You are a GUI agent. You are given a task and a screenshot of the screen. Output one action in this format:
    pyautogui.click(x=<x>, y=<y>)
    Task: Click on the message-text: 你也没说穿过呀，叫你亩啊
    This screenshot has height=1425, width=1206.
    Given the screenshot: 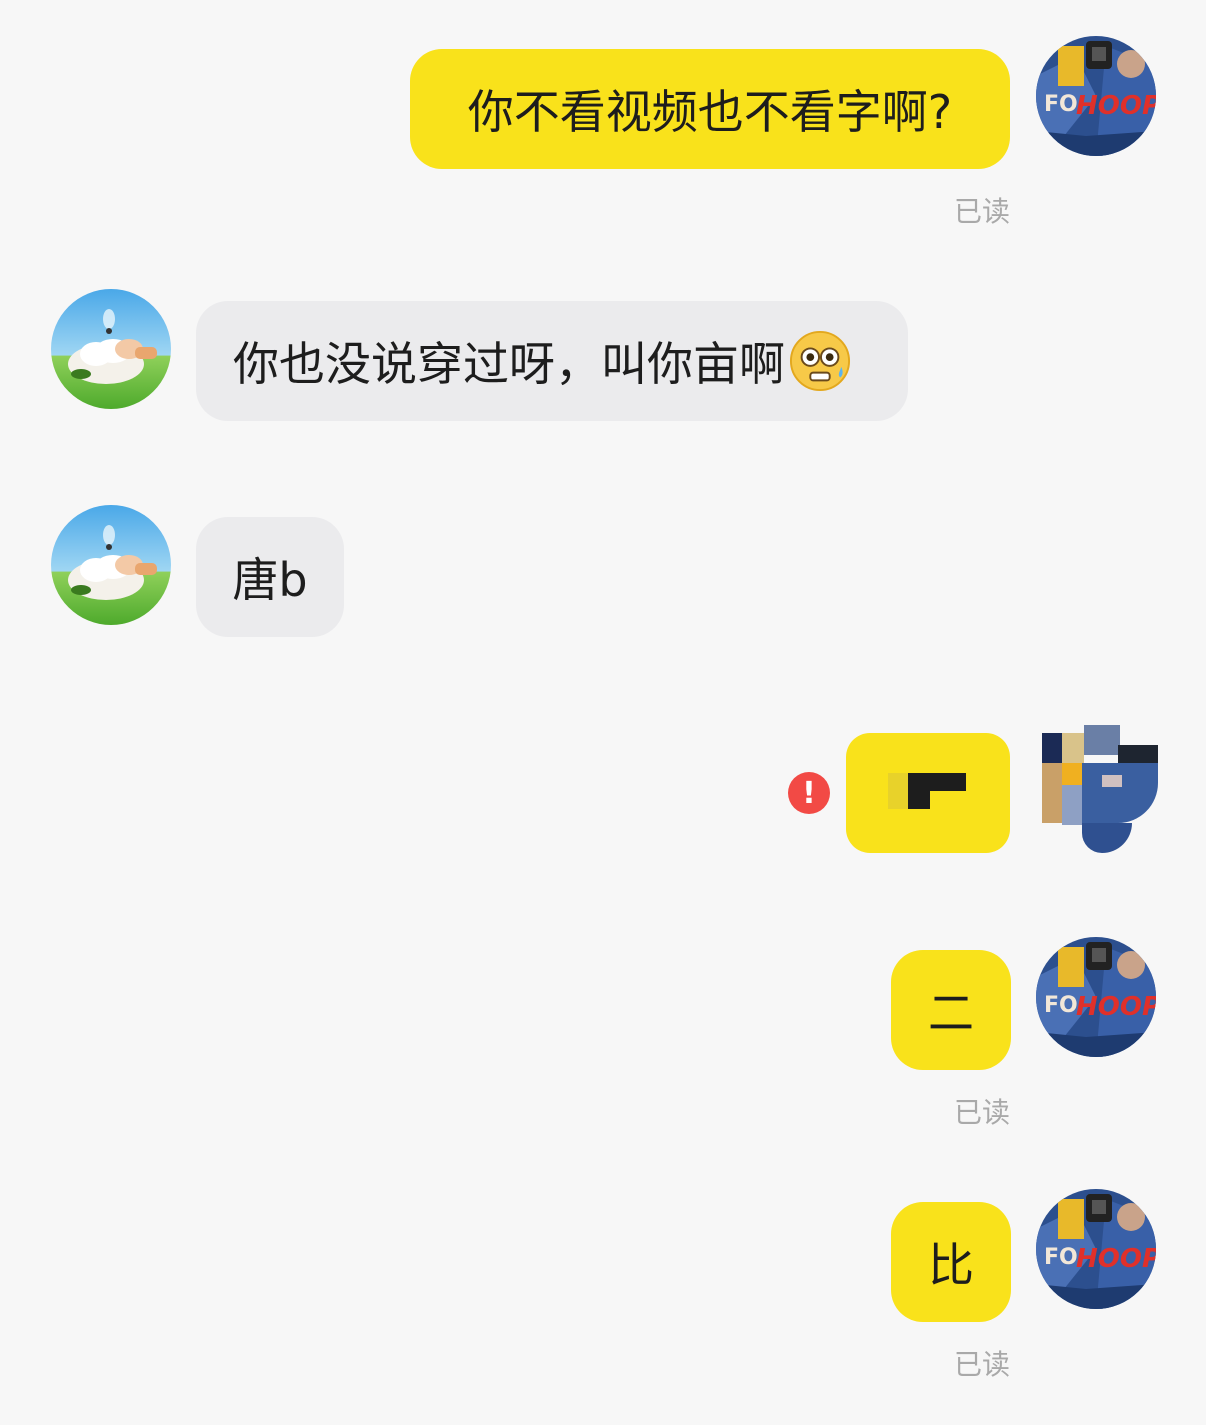 What is the action you would take?
    pyautogui.click(x=509, y=364)
    